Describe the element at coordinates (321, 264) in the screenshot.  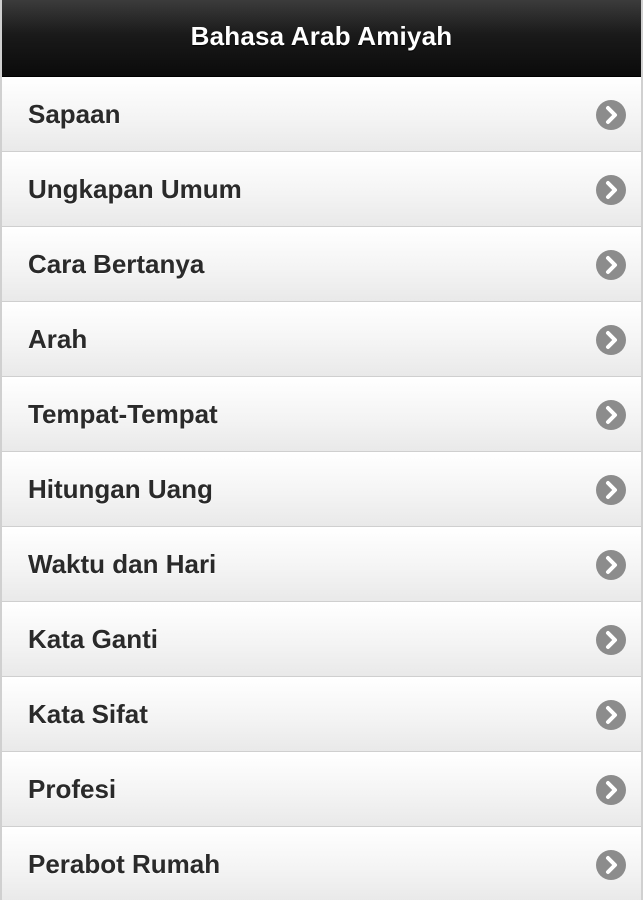
I see `list-item: Cara Bertanya` at that location.